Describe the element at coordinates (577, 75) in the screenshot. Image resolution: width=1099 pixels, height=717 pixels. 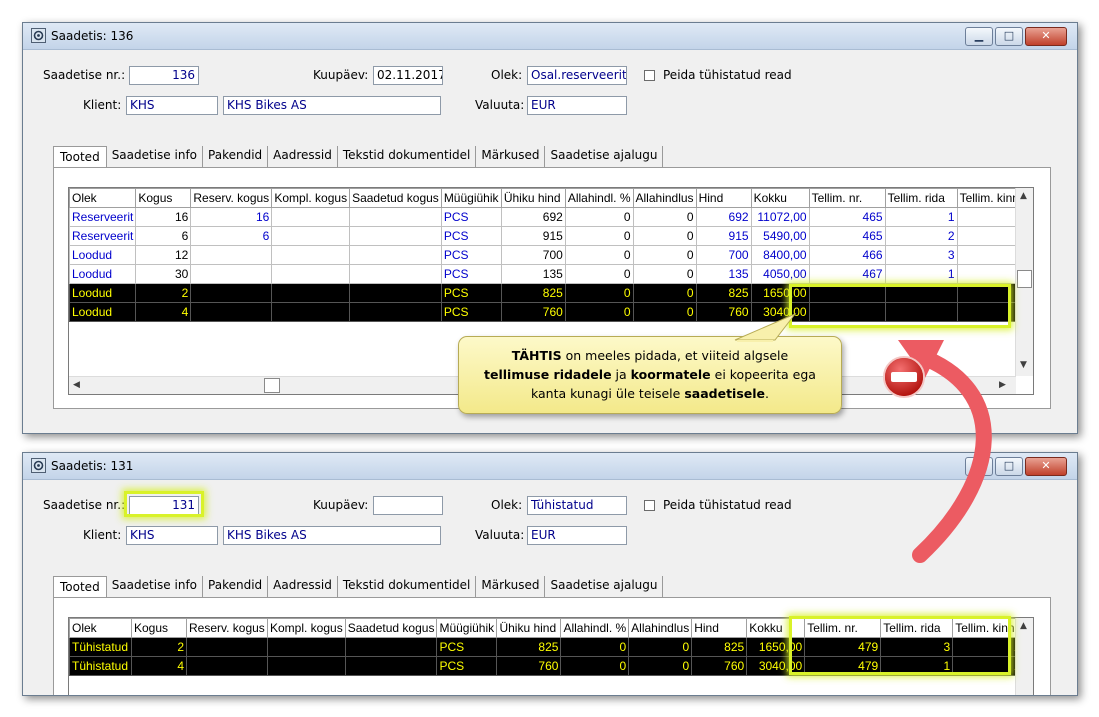
I see `status-field: Osal.reserveeritud` at that location.